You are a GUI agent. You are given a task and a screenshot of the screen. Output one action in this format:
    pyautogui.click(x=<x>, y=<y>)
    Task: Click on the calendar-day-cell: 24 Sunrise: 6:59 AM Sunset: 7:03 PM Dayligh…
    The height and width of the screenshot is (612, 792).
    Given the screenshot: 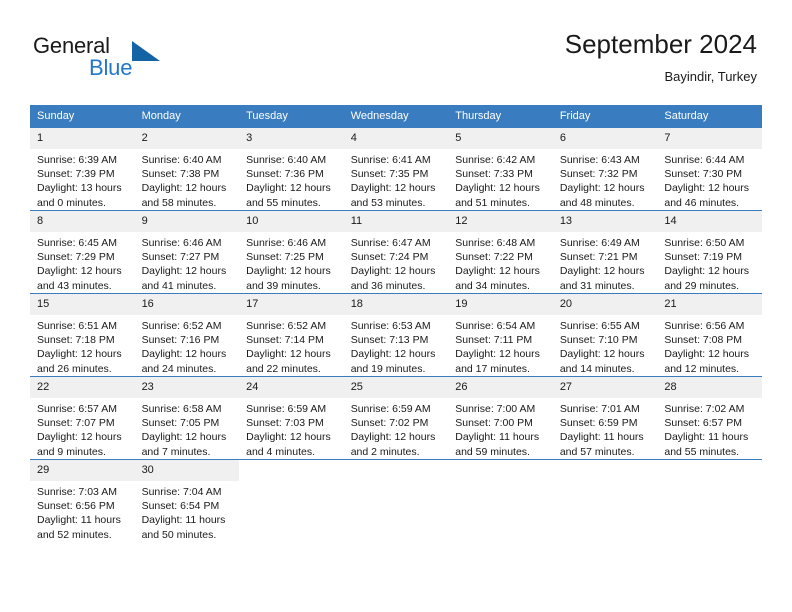 What is the action you would take?
    pyautogui.click(x=291, y=417)
    